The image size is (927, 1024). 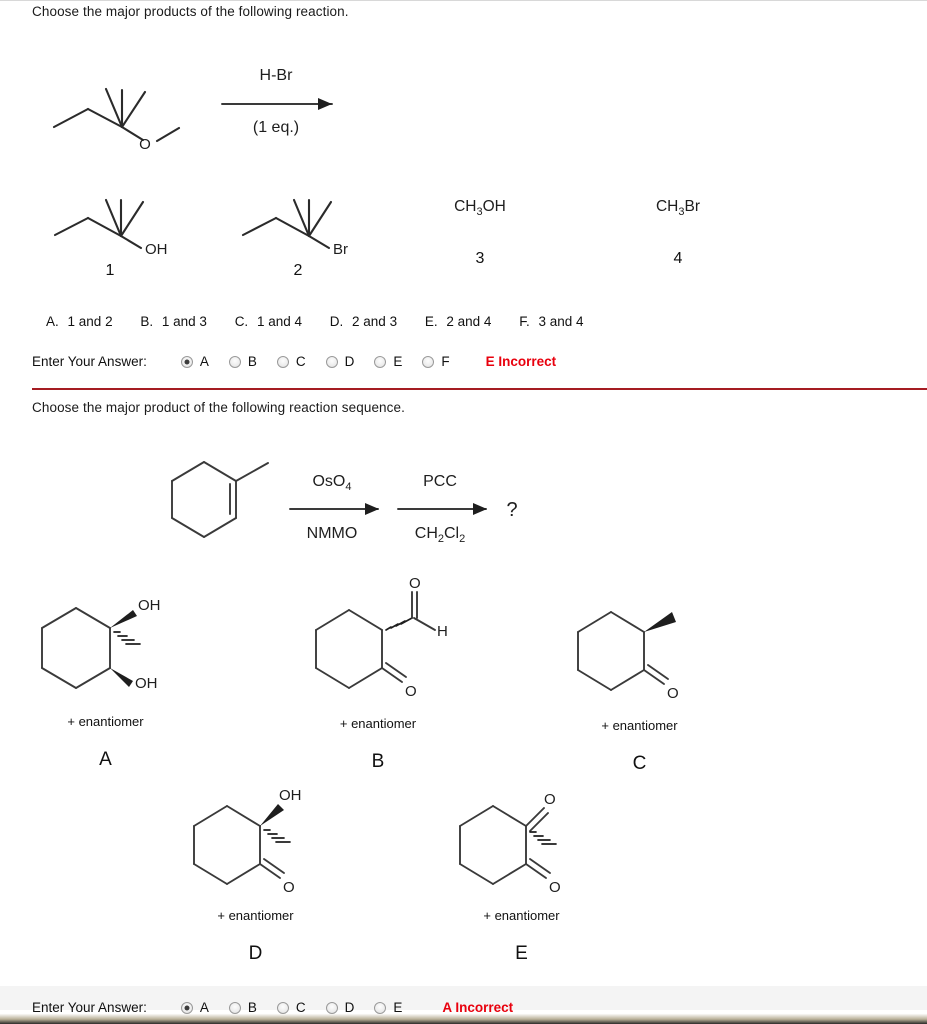 I want to click on structure-d-oh: OH, so click(x=290, y=795).